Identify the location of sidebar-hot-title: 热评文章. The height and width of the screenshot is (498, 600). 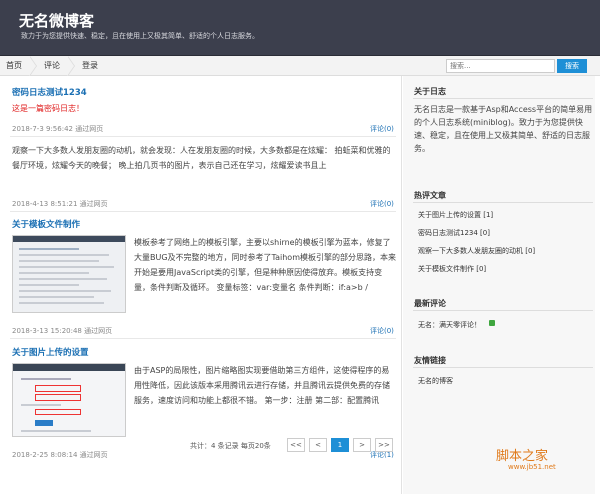
(430, 195).